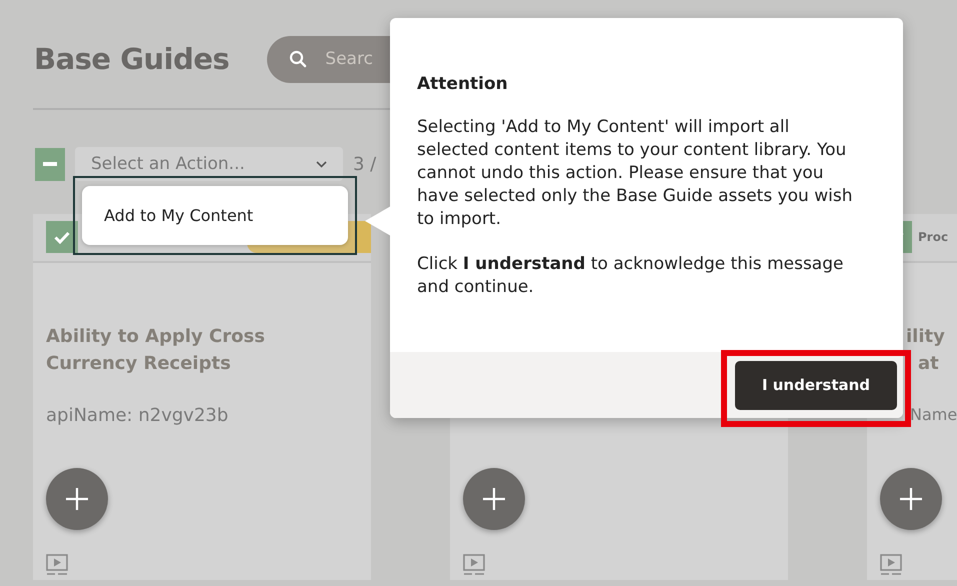 This screenshot has width=957, height=586. Describe the element at coordinates (928, 364) in the screenshot. I see `card-title-line: at` at that location.